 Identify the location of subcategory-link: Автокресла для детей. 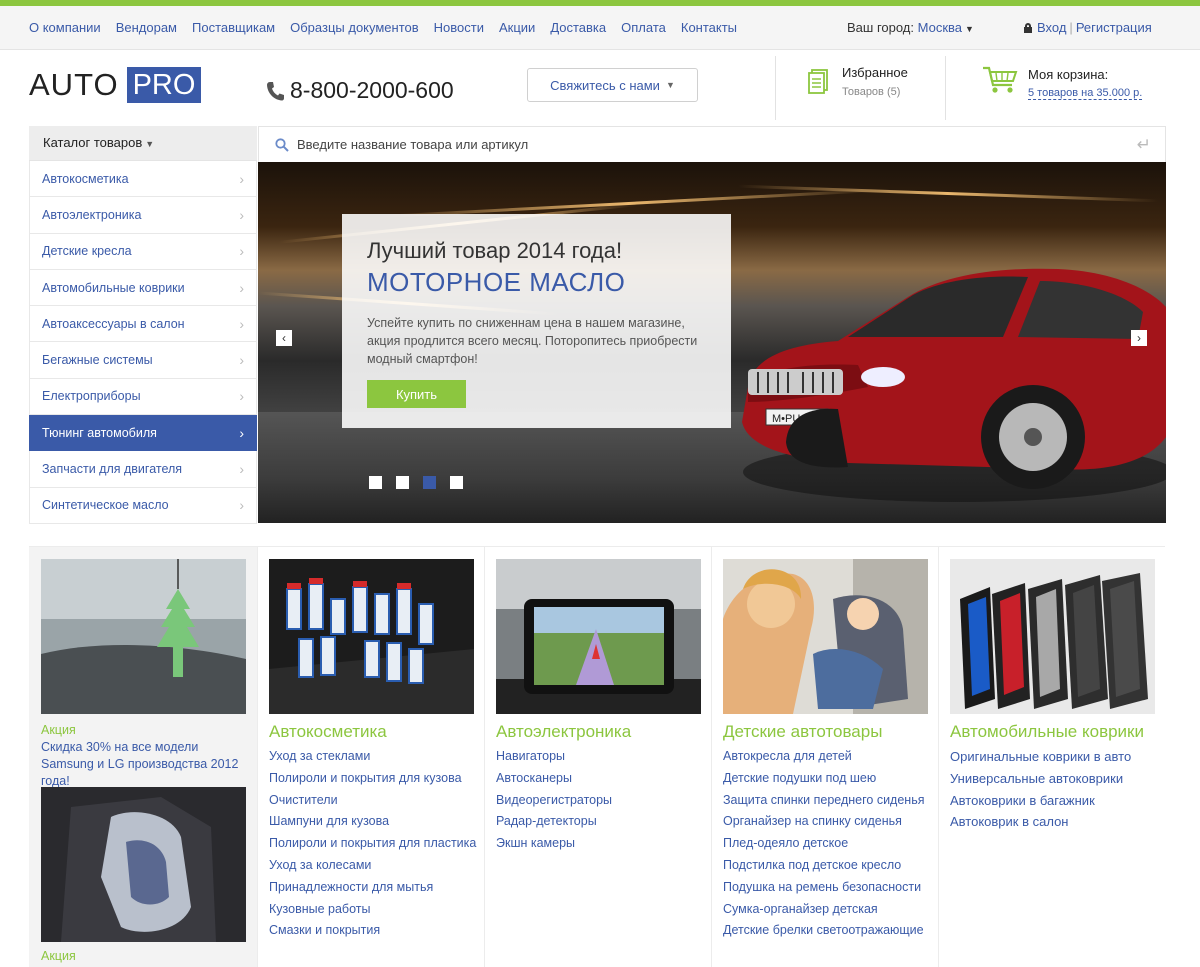
(823, 757).